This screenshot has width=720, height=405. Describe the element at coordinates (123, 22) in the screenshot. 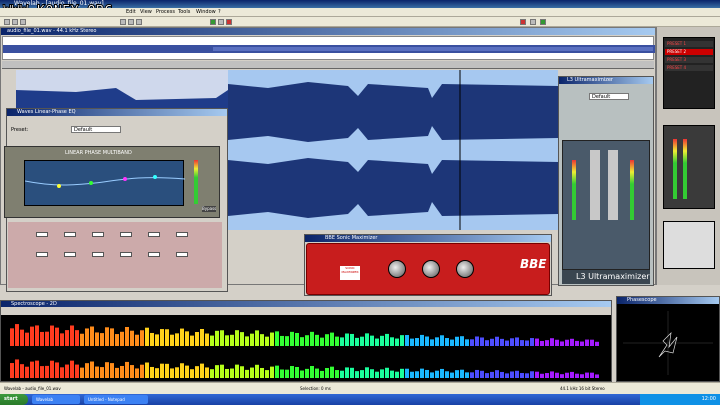

I see `cut-icon` at that location.